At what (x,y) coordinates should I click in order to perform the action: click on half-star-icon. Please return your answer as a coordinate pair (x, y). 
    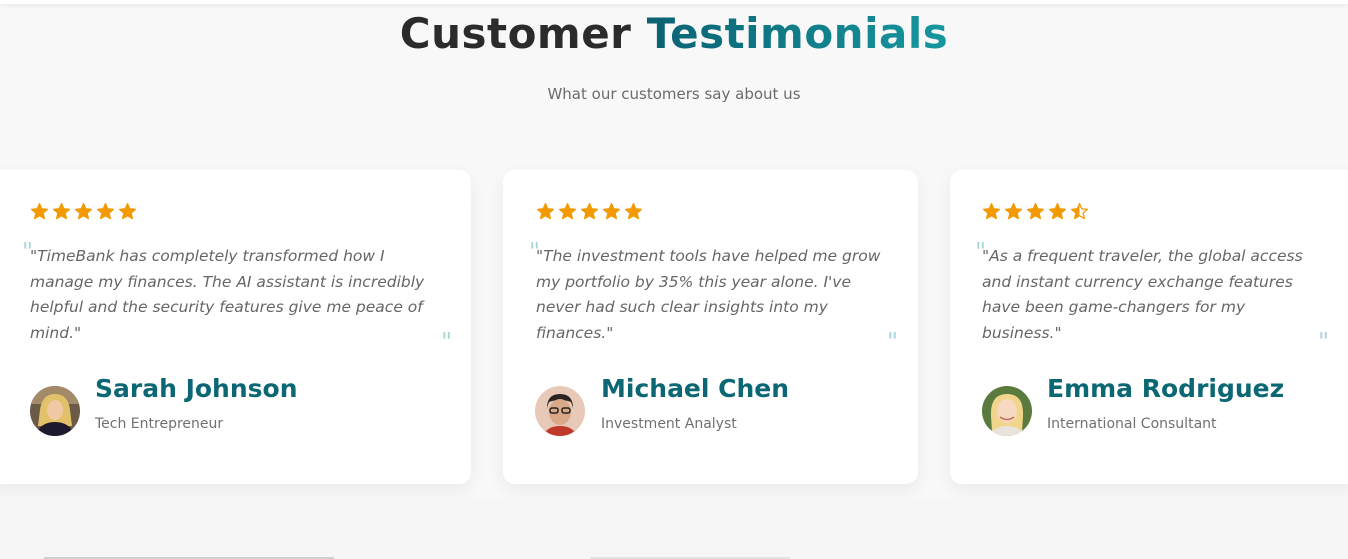
    Looking at the image, I should click on (1079, 211).